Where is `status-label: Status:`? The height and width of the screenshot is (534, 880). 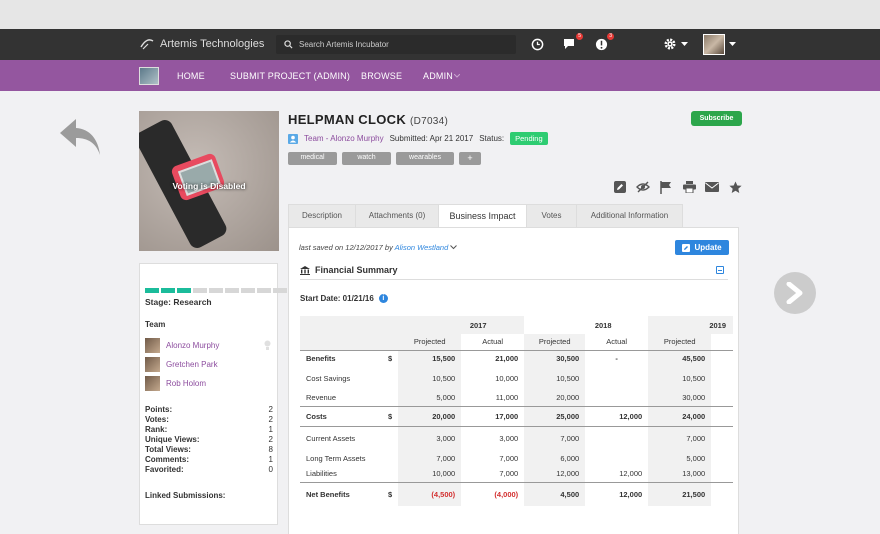 status-label: Status: is located at coordinates (492, 138).